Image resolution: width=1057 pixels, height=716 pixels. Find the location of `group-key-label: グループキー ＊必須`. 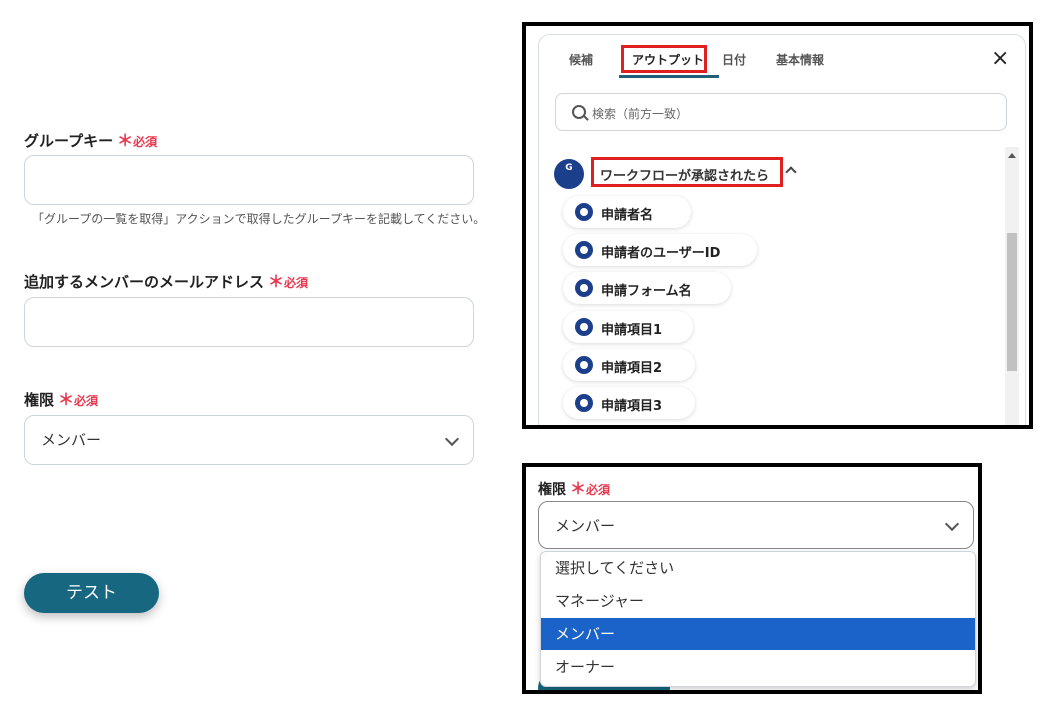

group-key-label: グループキー ＊必須 is located at coordinates (90, 139).